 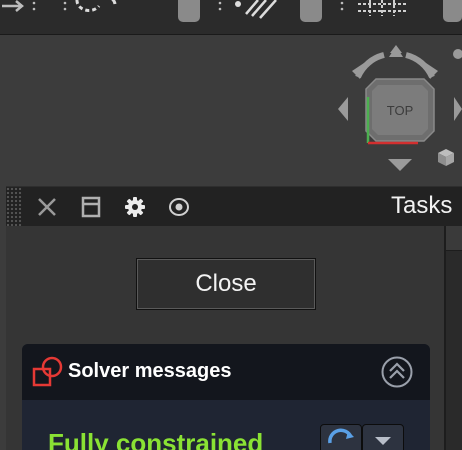 I want to click on main-toolbar, so click(x=231, y=17).